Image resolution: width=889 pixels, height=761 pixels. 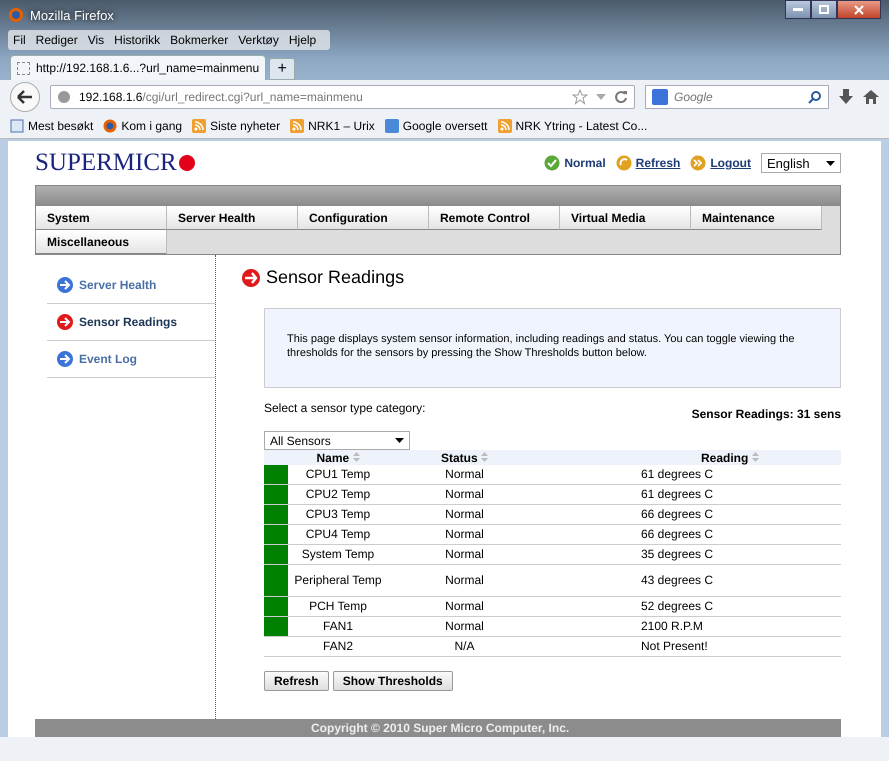 What do you see at coordinates (363, 218) in the screenshot?
I see `nav-tab: Configuration` at bounding box center [363, 218].